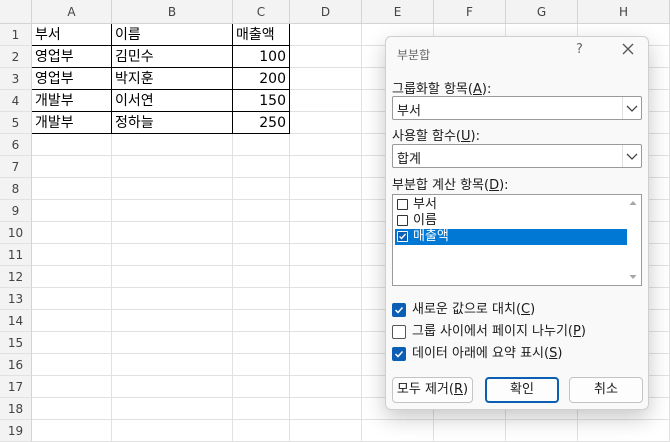 This screenshot has height=442, width=670. Describe the element at coordinates (511, 221) in the screenshot. I see `list-item-name: 이름` at that location.